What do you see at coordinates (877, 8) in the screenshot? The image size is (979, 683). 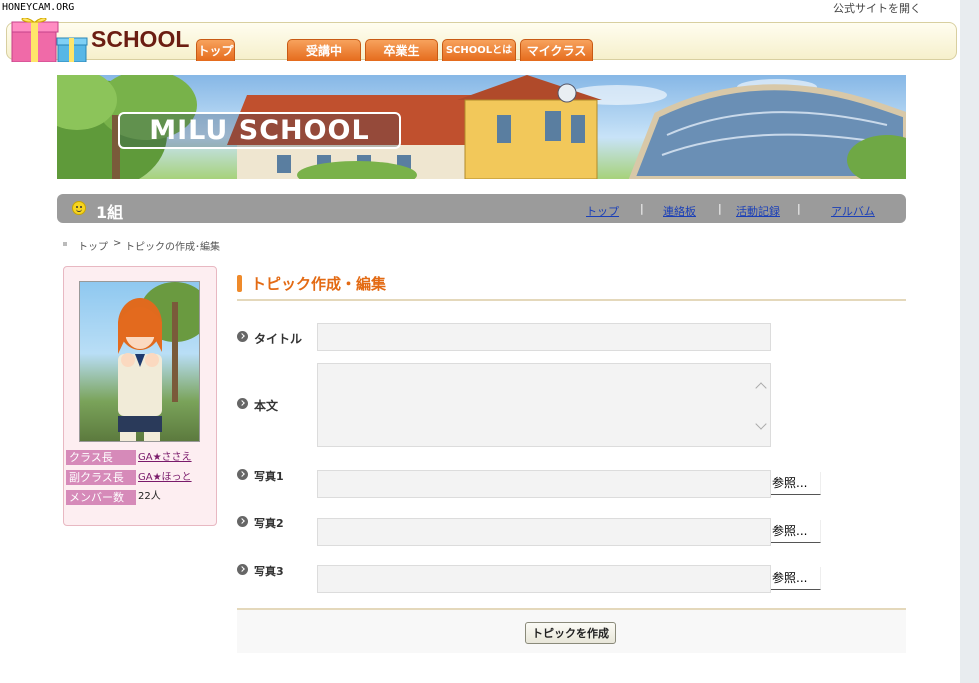 I see `official-site-link: 公式サイトを開く` at bounding box center [877, 8].